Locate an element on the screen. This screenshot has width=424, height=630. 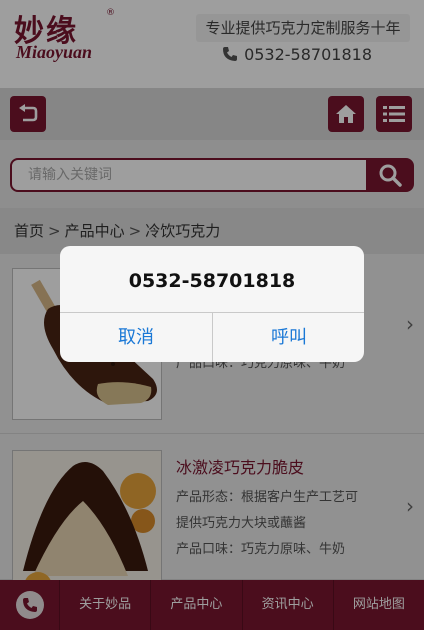
dialog-phone-number: 0532-58701818 is located at coordinates (212, 281).